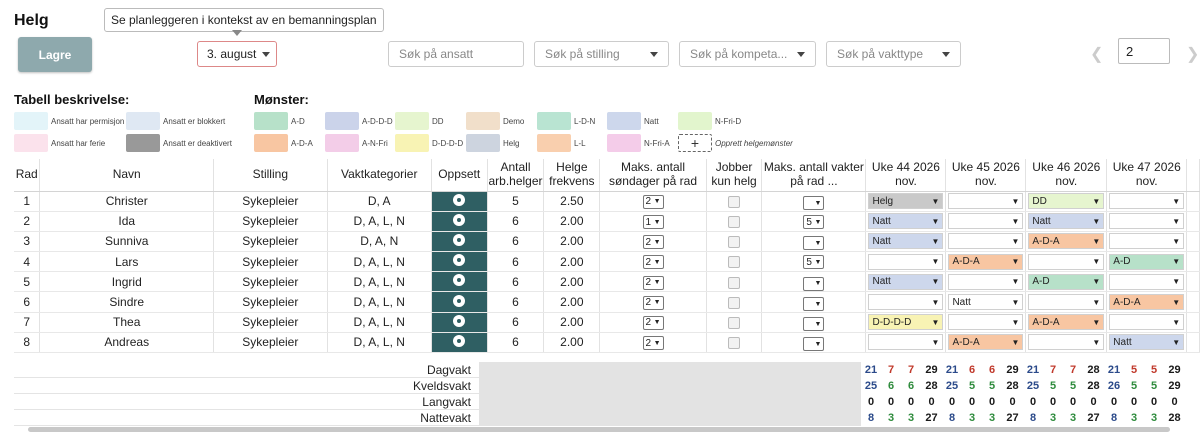 The width and height of the screenshot is (1200, 432). Describe the element at coordinates (127, 201) in the screenshot. I see `cell-navn: Christer` at that location.